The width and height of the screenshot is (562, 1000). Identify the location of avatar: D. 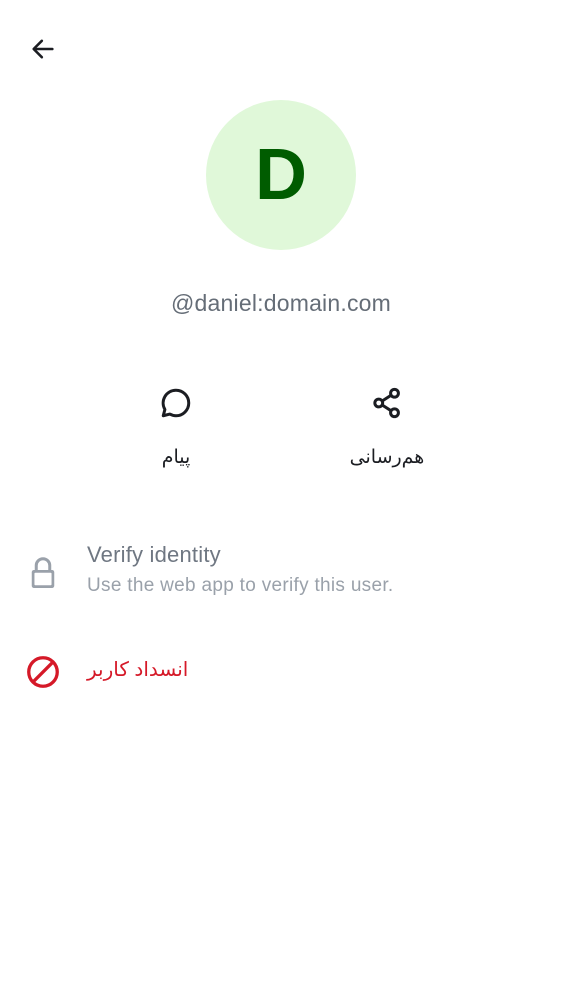
(281, 175).